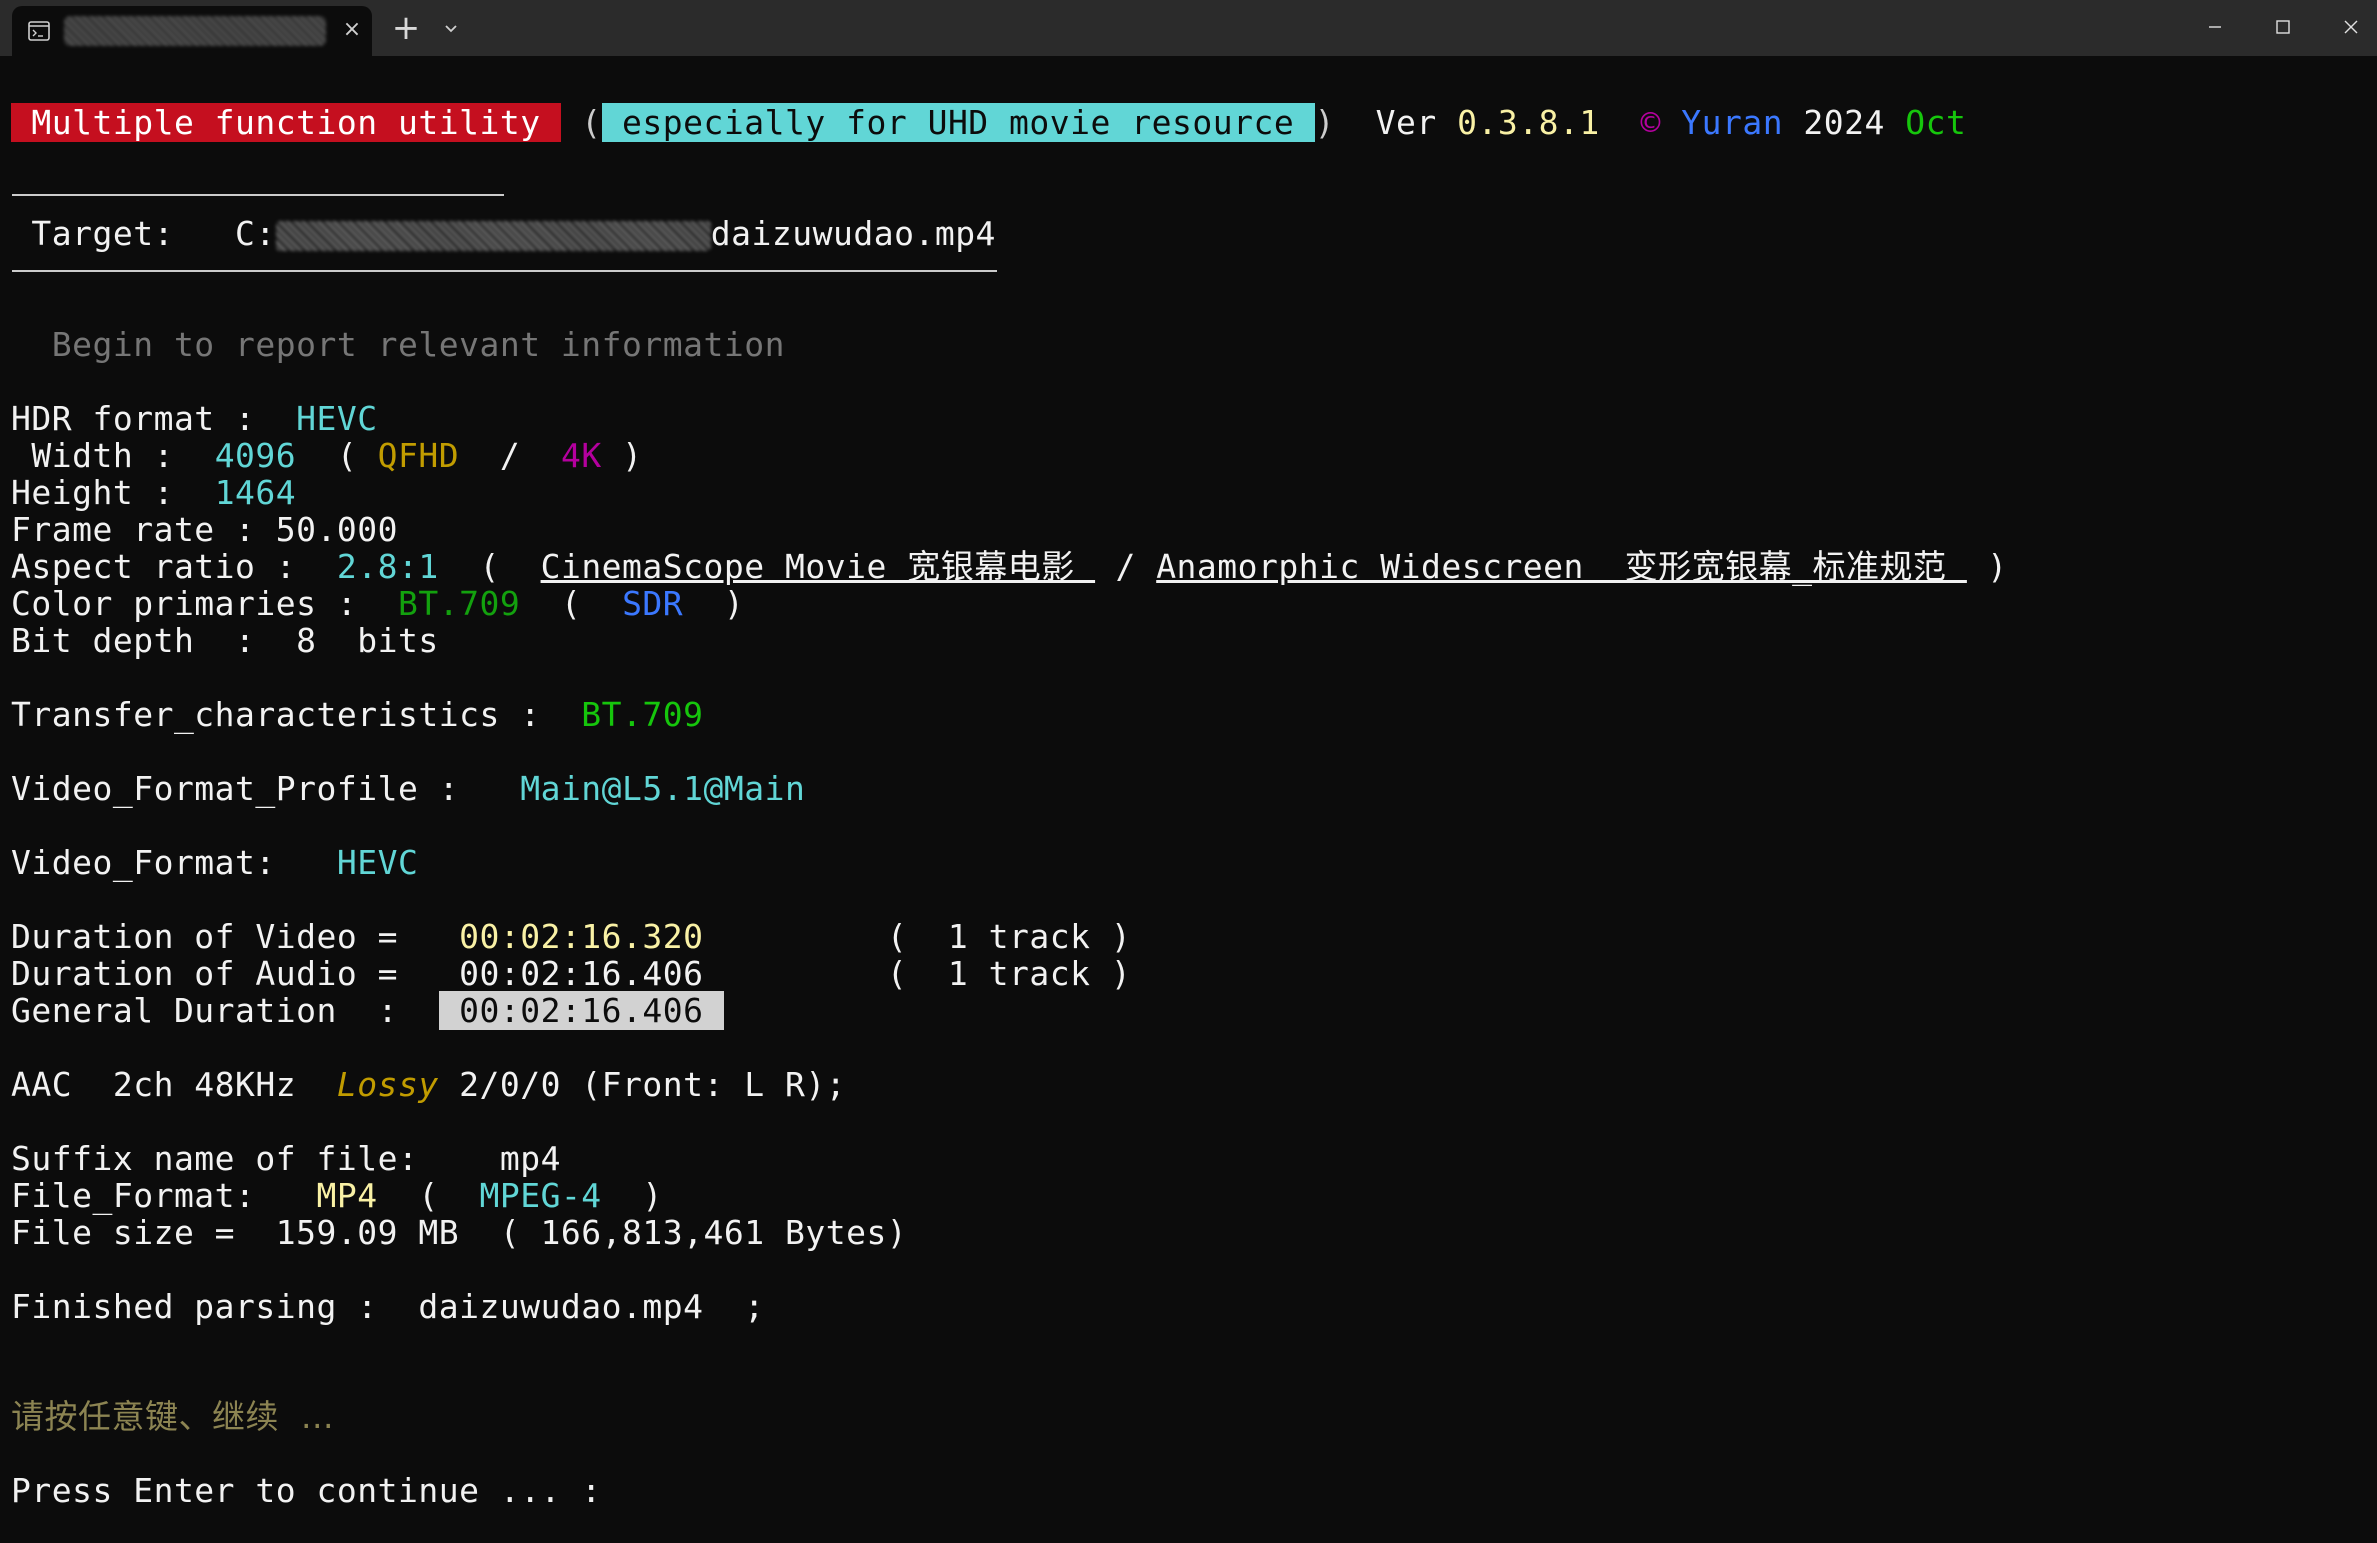  What do you see at coordinates (215, 862) in the screenshot?
I see `video-format-line: Video_Format: HEVC` at bounding box center [215, 862].